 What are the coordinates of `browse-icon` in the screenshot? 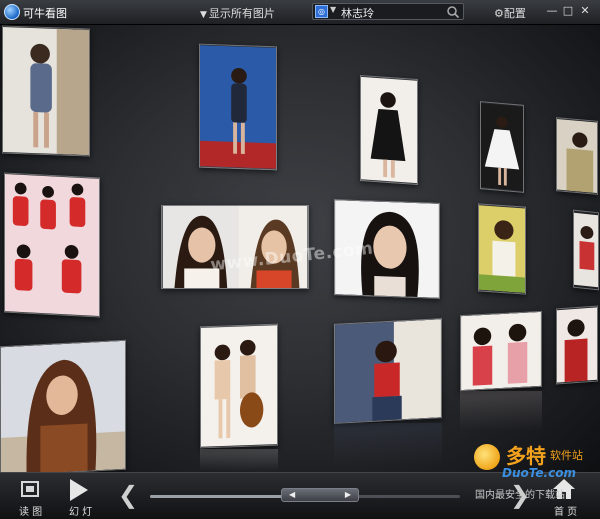 It's located at (30, 489).